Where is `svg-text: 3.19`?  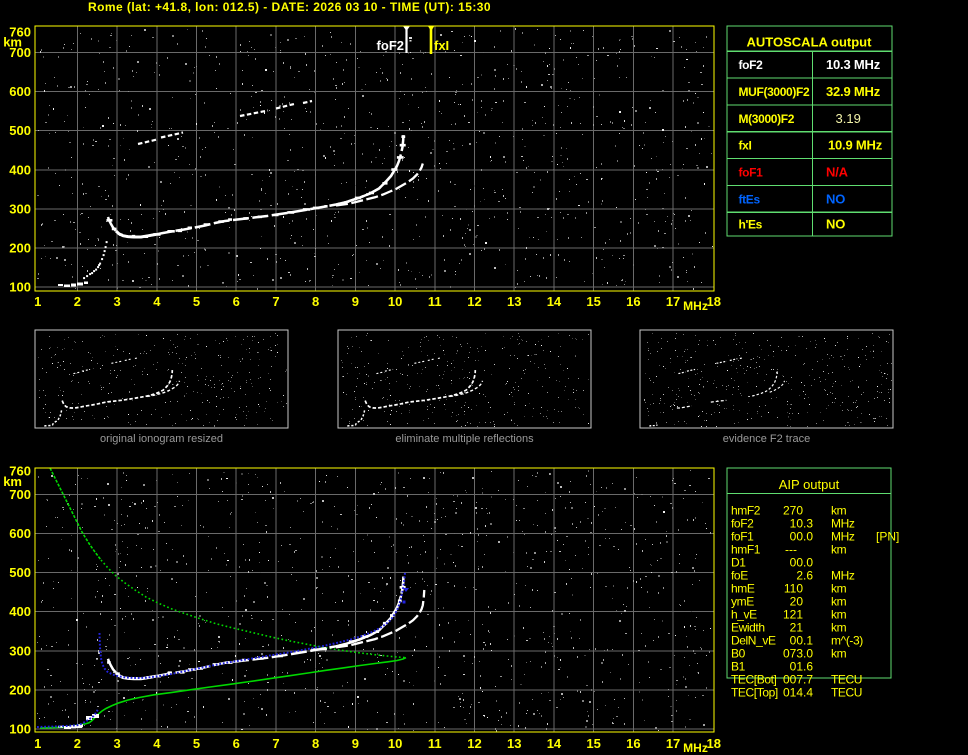
svg-text: 3.19 is located at coordinates (848, 118).